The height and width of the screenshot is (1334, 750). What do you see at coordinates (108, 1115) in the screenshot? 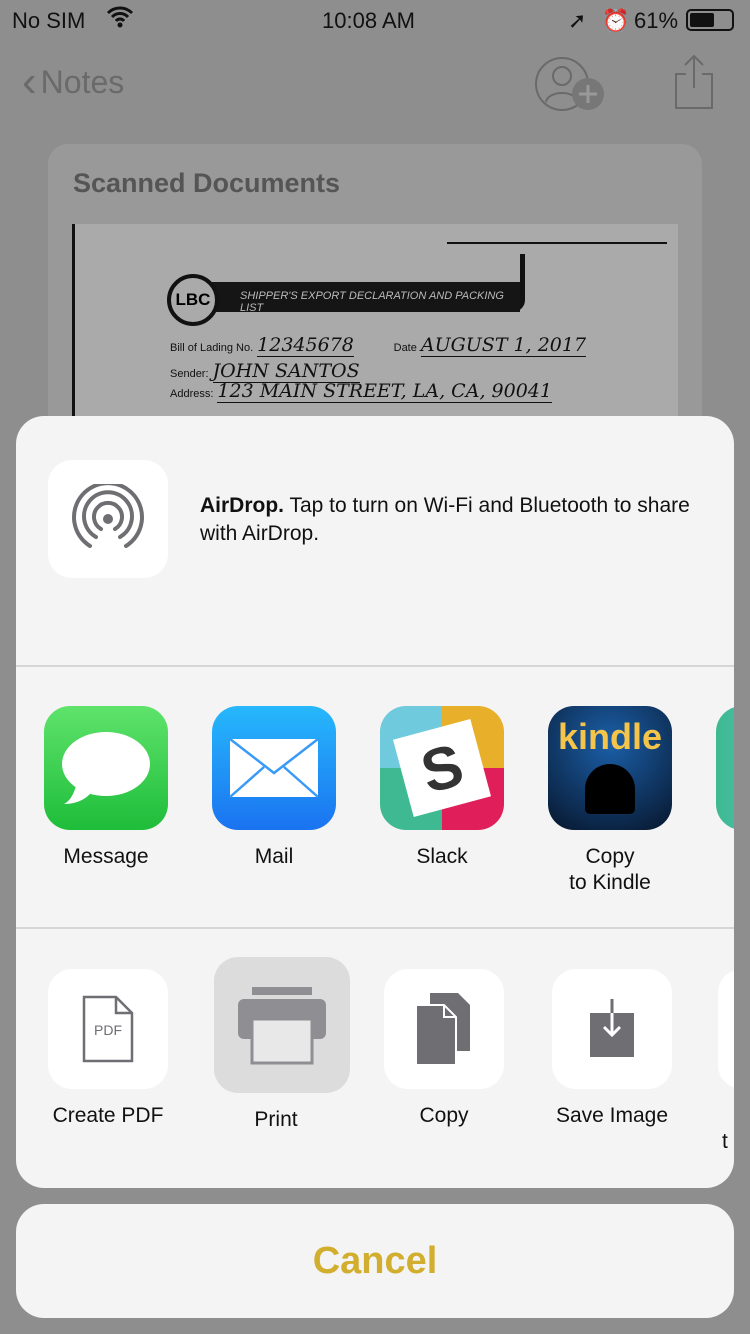
I see `action-label: Create PDF` at bounding box center [108, 1115].